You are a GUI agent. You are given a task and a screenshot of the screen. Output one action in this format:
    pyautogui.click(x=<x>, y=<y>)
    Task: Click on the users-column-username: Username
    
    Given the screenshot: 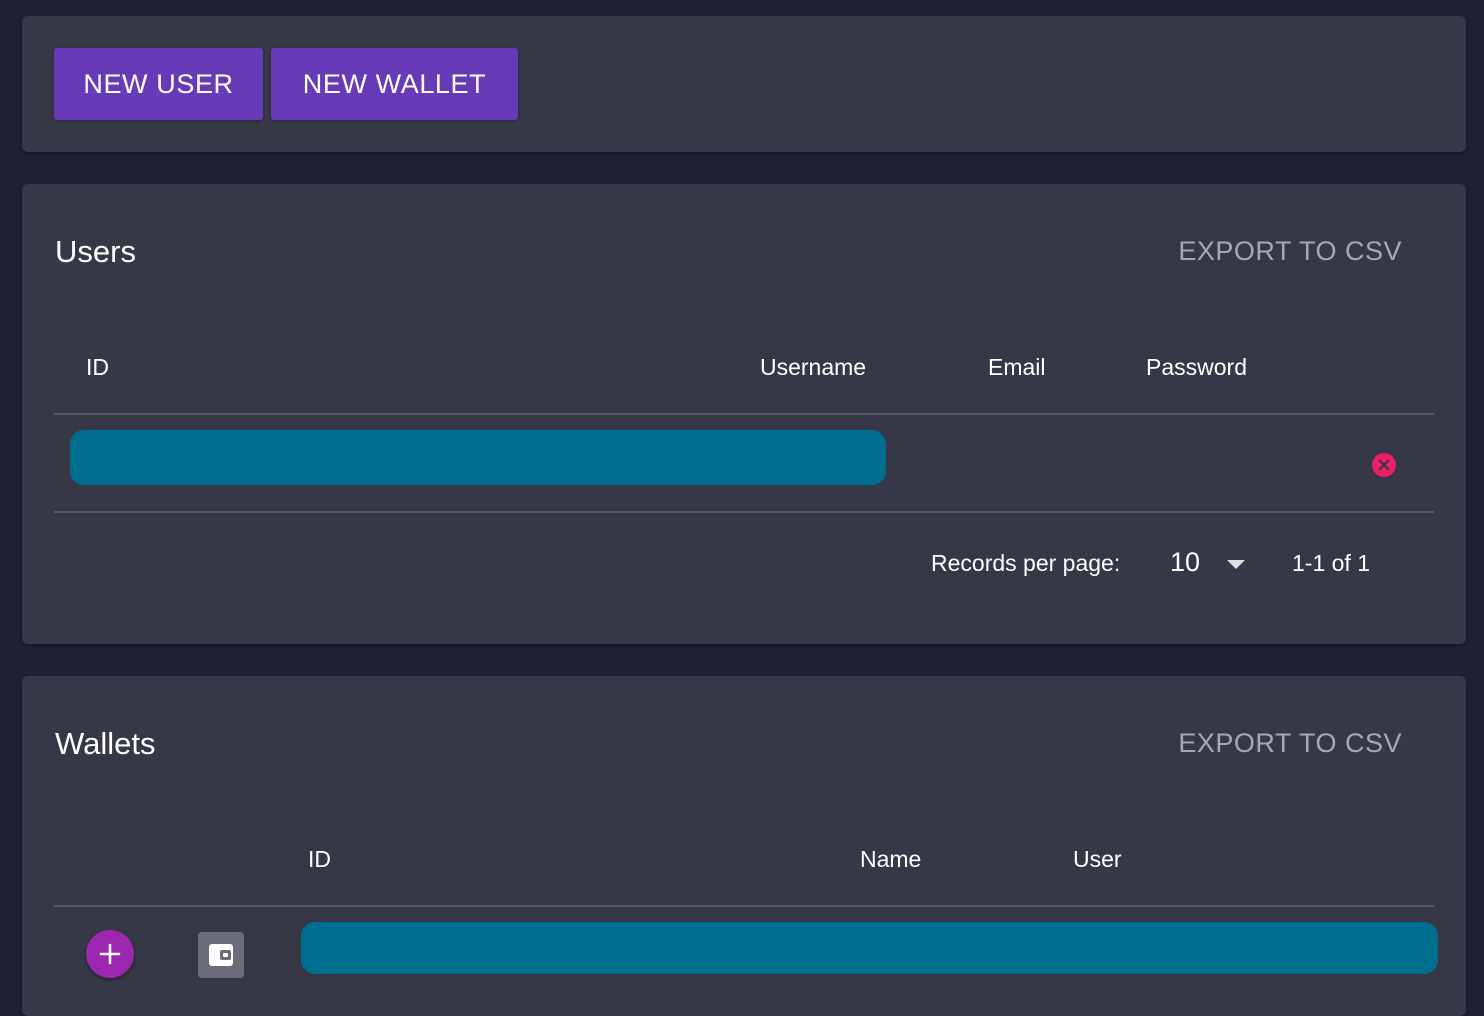 What is the action you would take?
    pyautogui.click(x=813, y=367)
    